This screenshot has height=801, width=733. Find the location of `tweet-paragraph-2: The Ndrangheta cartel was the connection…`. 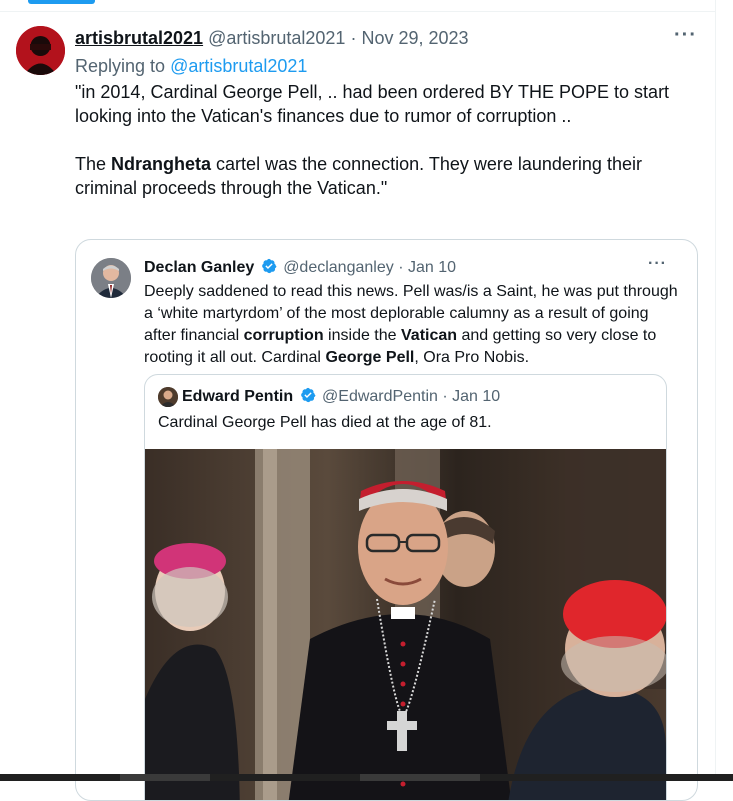

tweet-paragraph-2: The Ndrangheta cartel was the connection… is located at coordinates (385, 176).